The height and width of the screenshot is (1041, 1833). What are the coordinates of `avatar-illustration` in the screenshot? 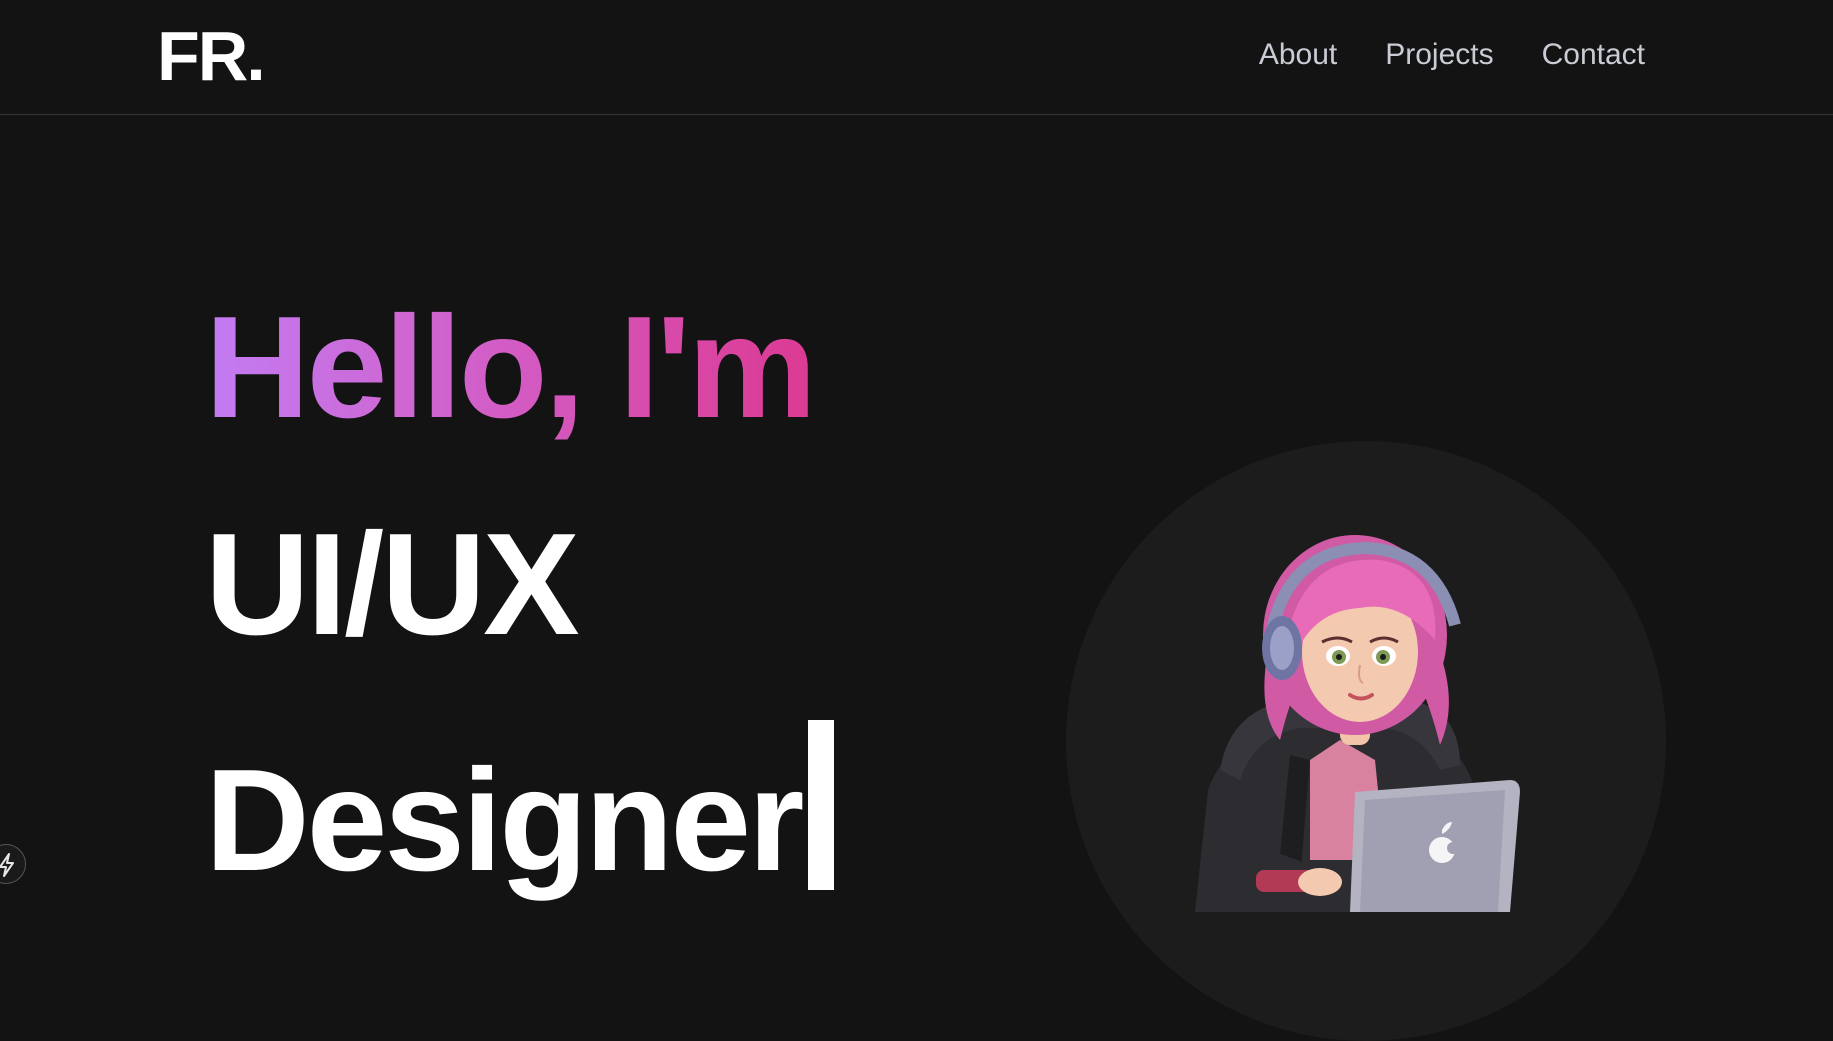 It's located at (1370, 721).